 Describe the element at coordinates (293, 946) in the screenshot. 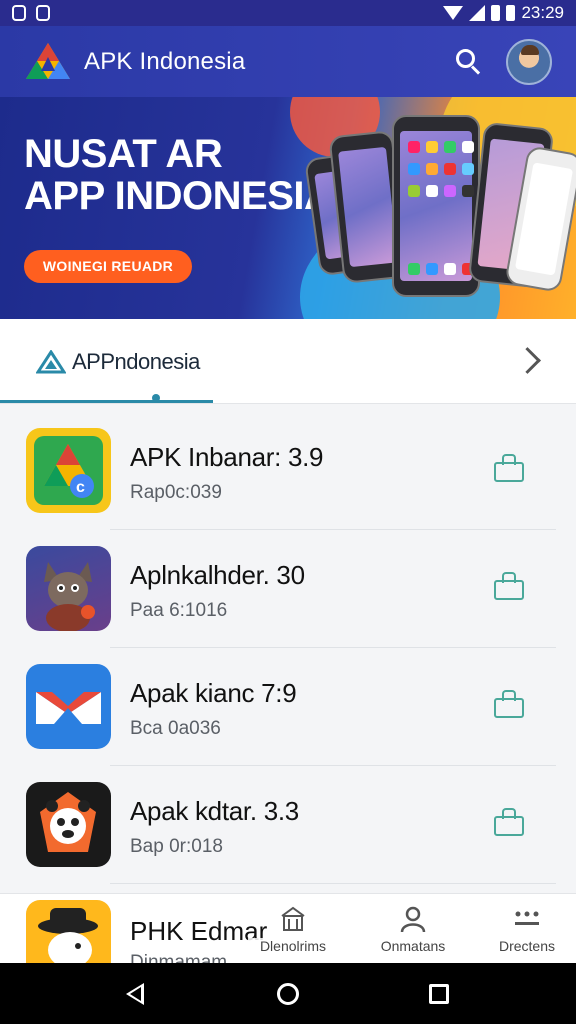

I see `nav-label: Dlenolrims` at that location.